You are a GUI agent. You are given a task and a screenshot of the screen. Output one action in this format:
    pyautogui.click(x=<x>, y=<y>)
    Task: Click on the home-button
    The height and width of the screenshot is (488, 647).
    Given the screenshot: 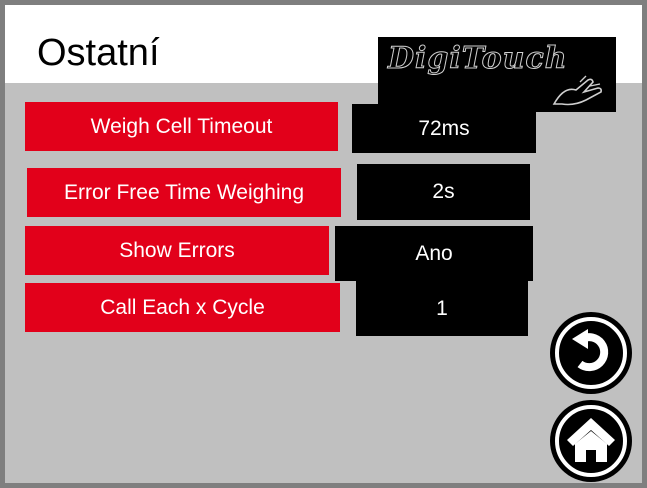 What is the action you would take?
    pyautogui.click(x=591, y=441)
    